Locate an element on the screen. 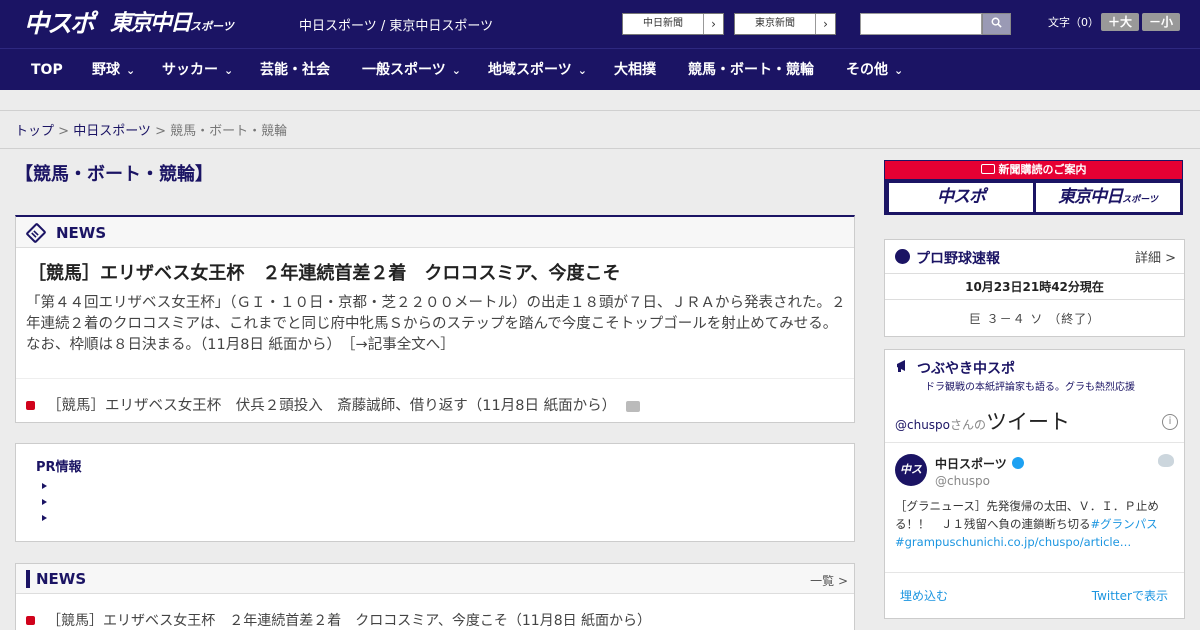 The width and height of the screenshot is (1200, 630). breadcrumb: トップ > 中日スポーツ > 競馬・ボート・競輪 is located at coordinates (151, 129).